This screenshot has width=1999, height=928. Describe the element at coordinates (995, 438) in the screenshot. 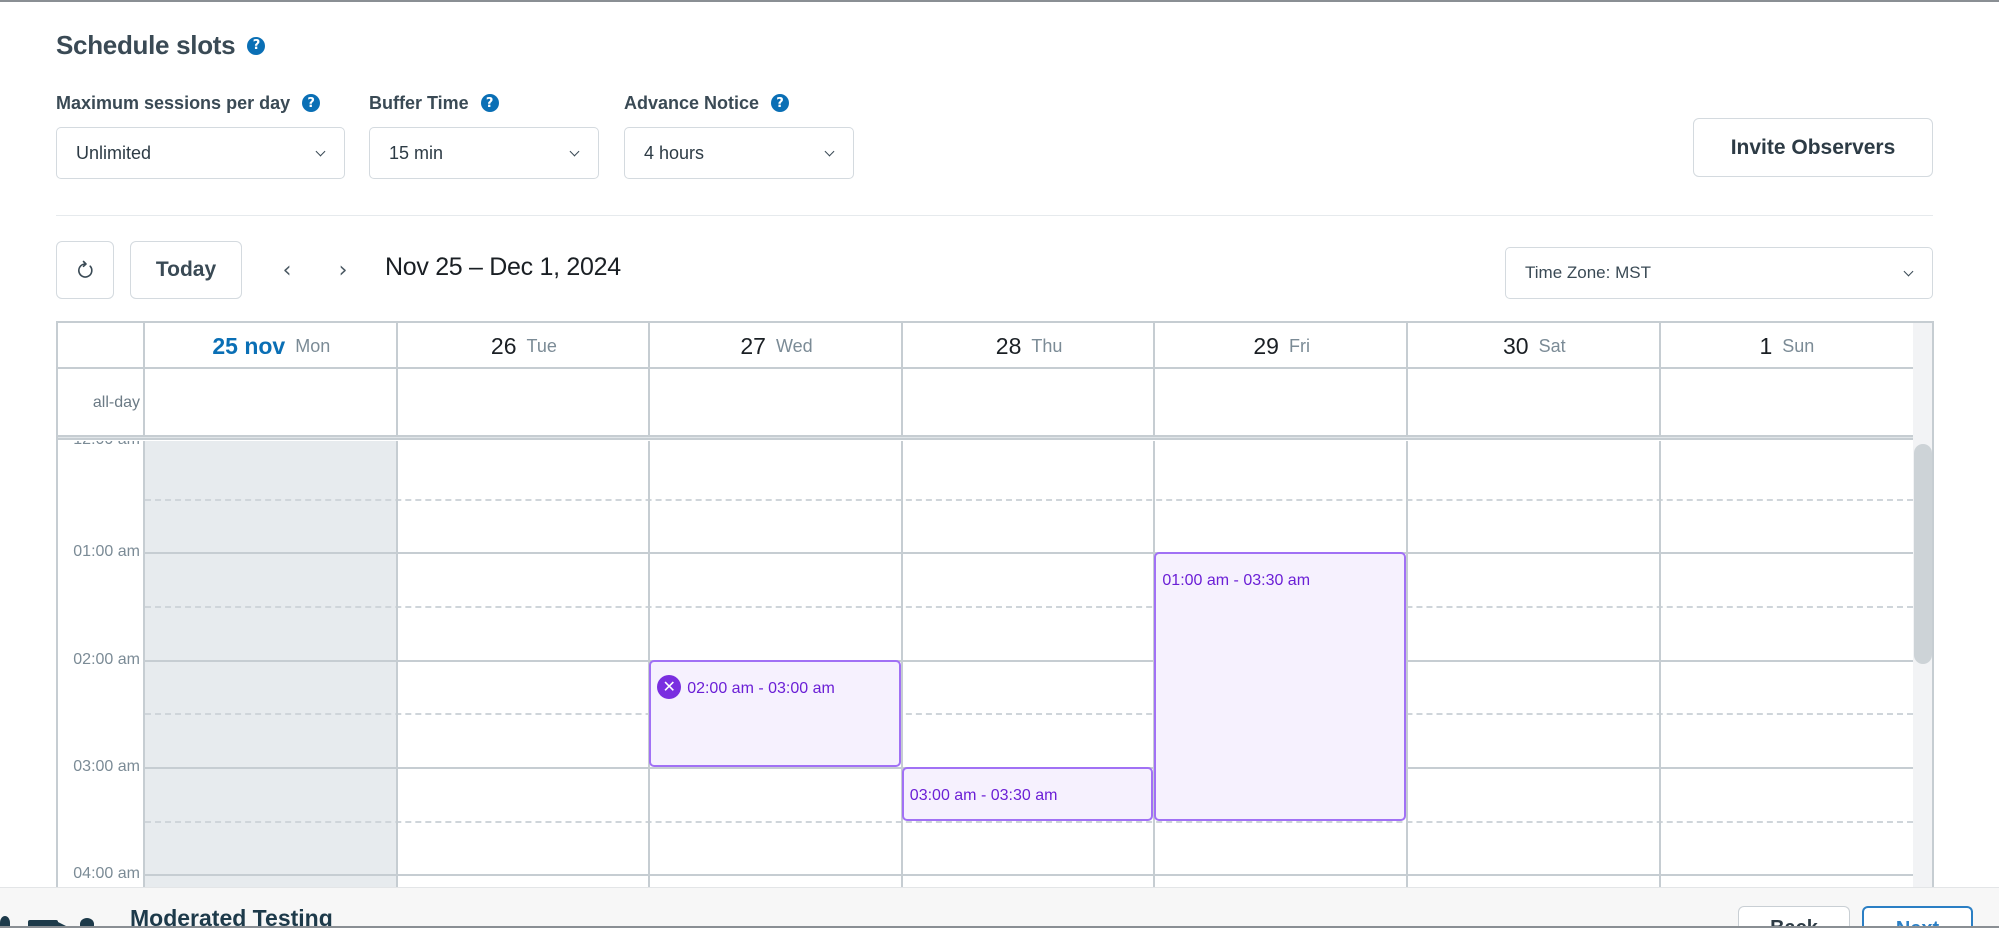

I see `header-separator` at that location.